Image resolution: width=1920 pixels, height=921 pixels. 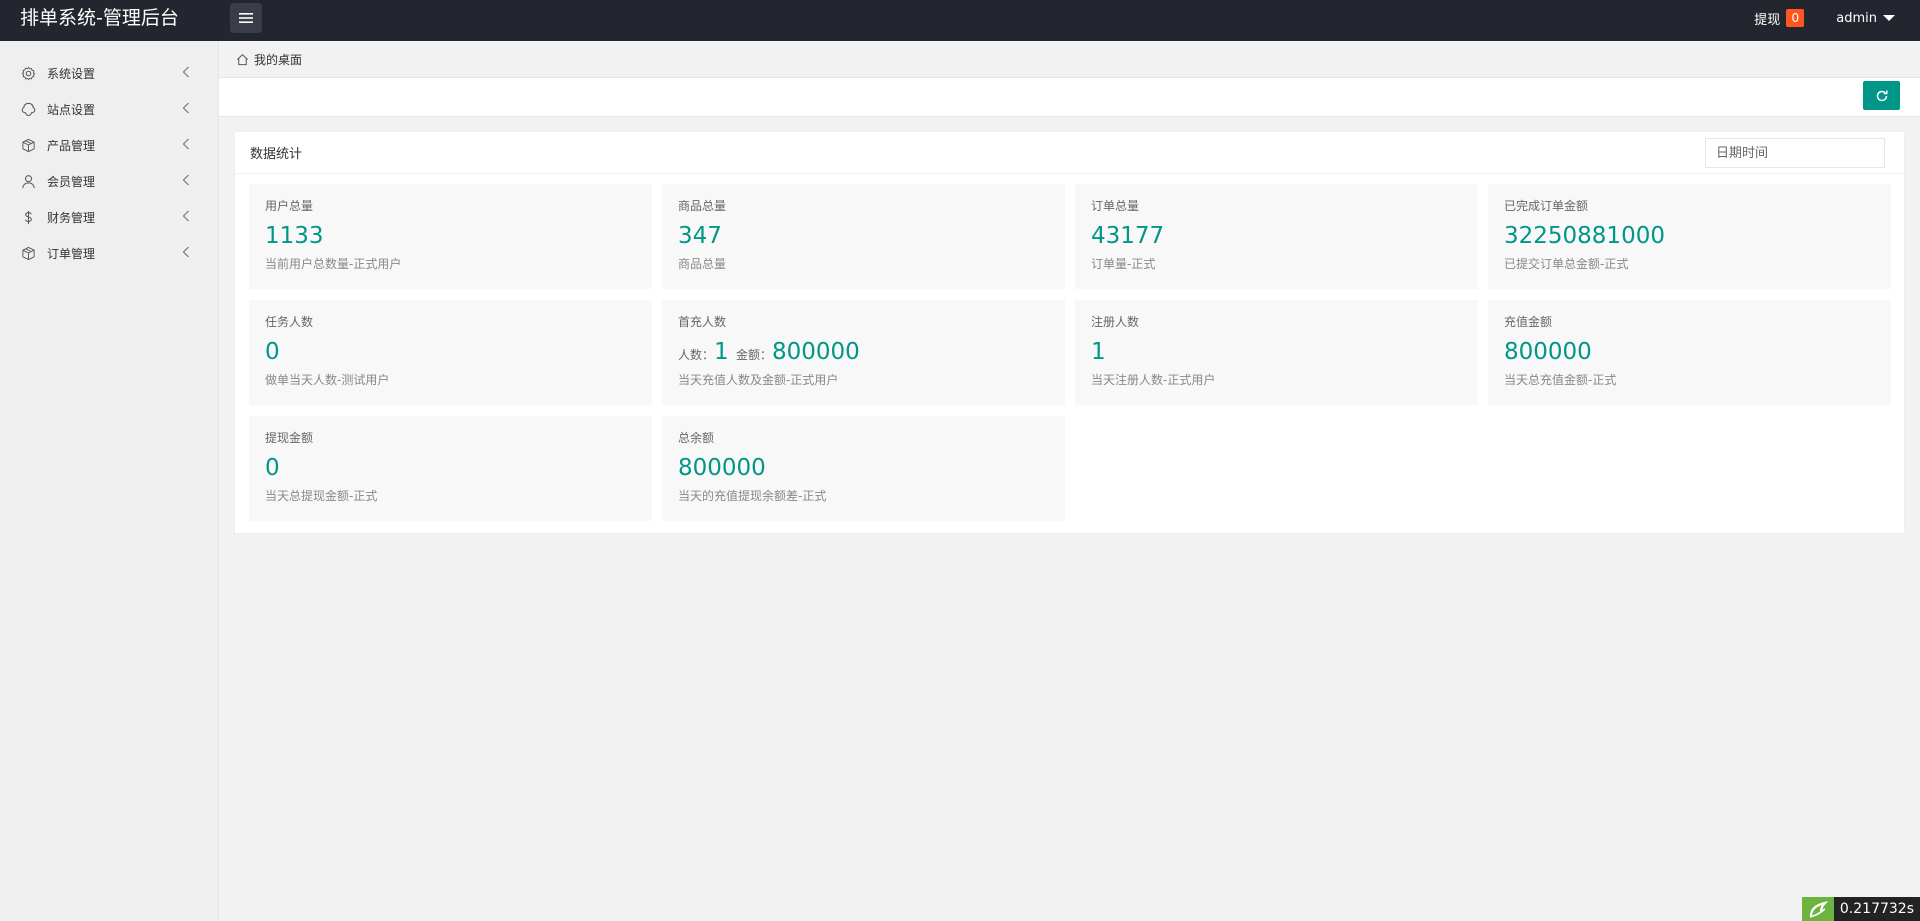 I want to click on debug-logo-icon, so click(x=1817, y=909).